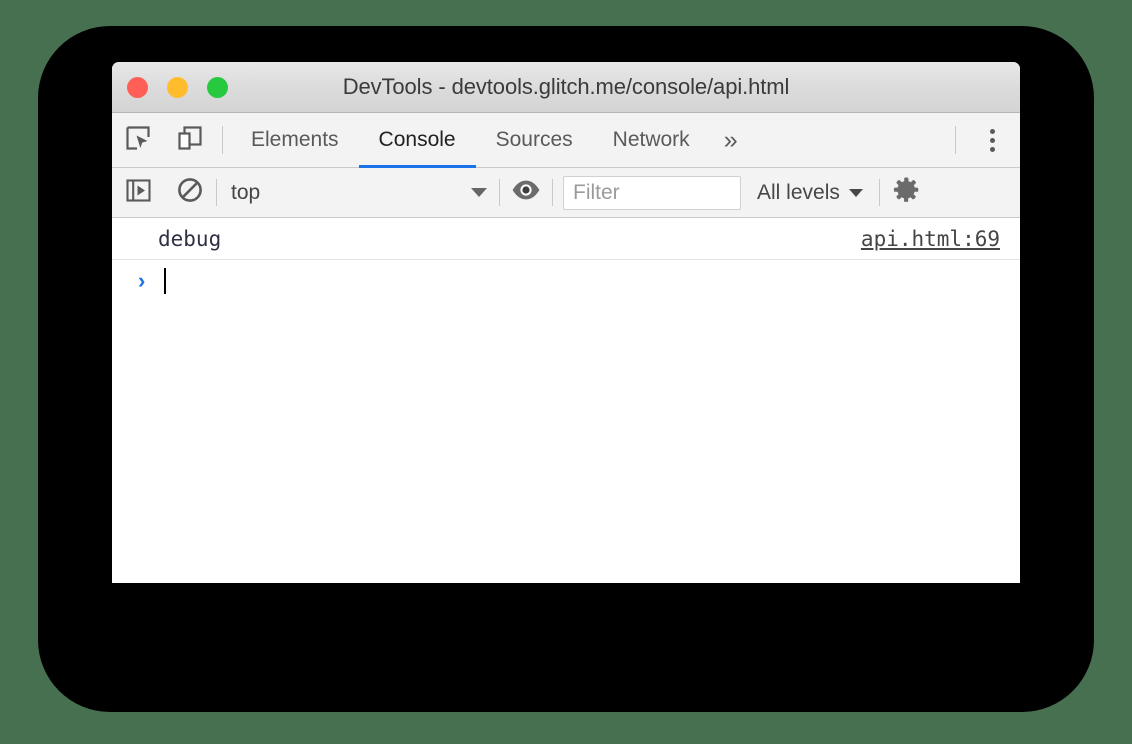 This screenshot has height=744, width=1132. Describe the element at coordinates (222, 140) in the screenshot. I see `toolbar-divider` at that location.